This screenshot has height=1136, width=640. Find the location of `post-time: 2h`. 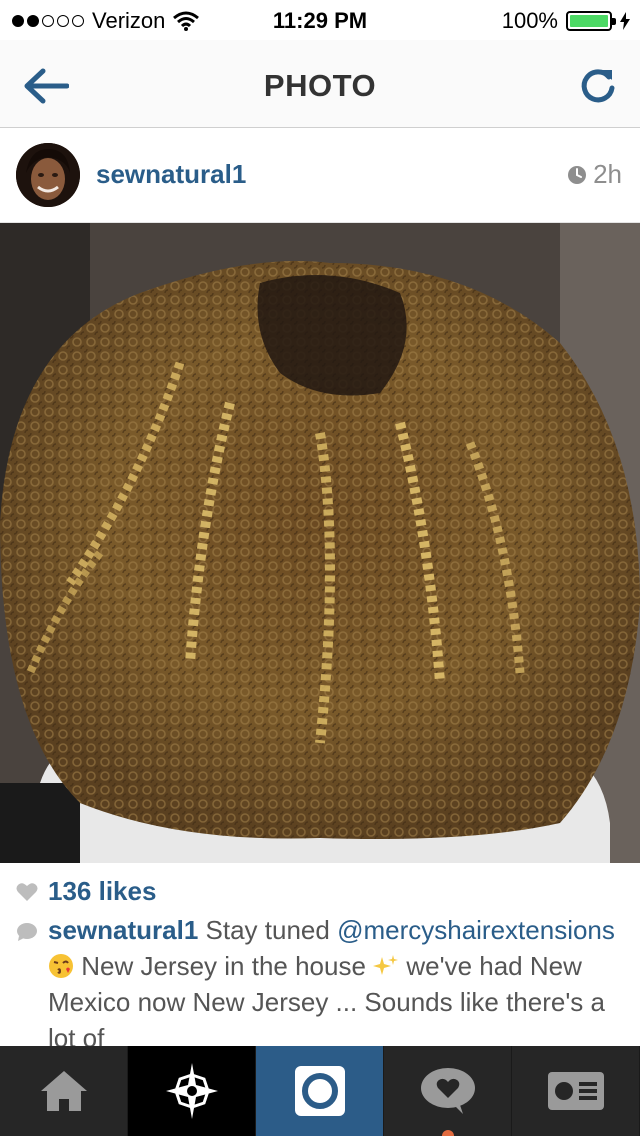

post-time: 2h is located at coordinates (594, 174).